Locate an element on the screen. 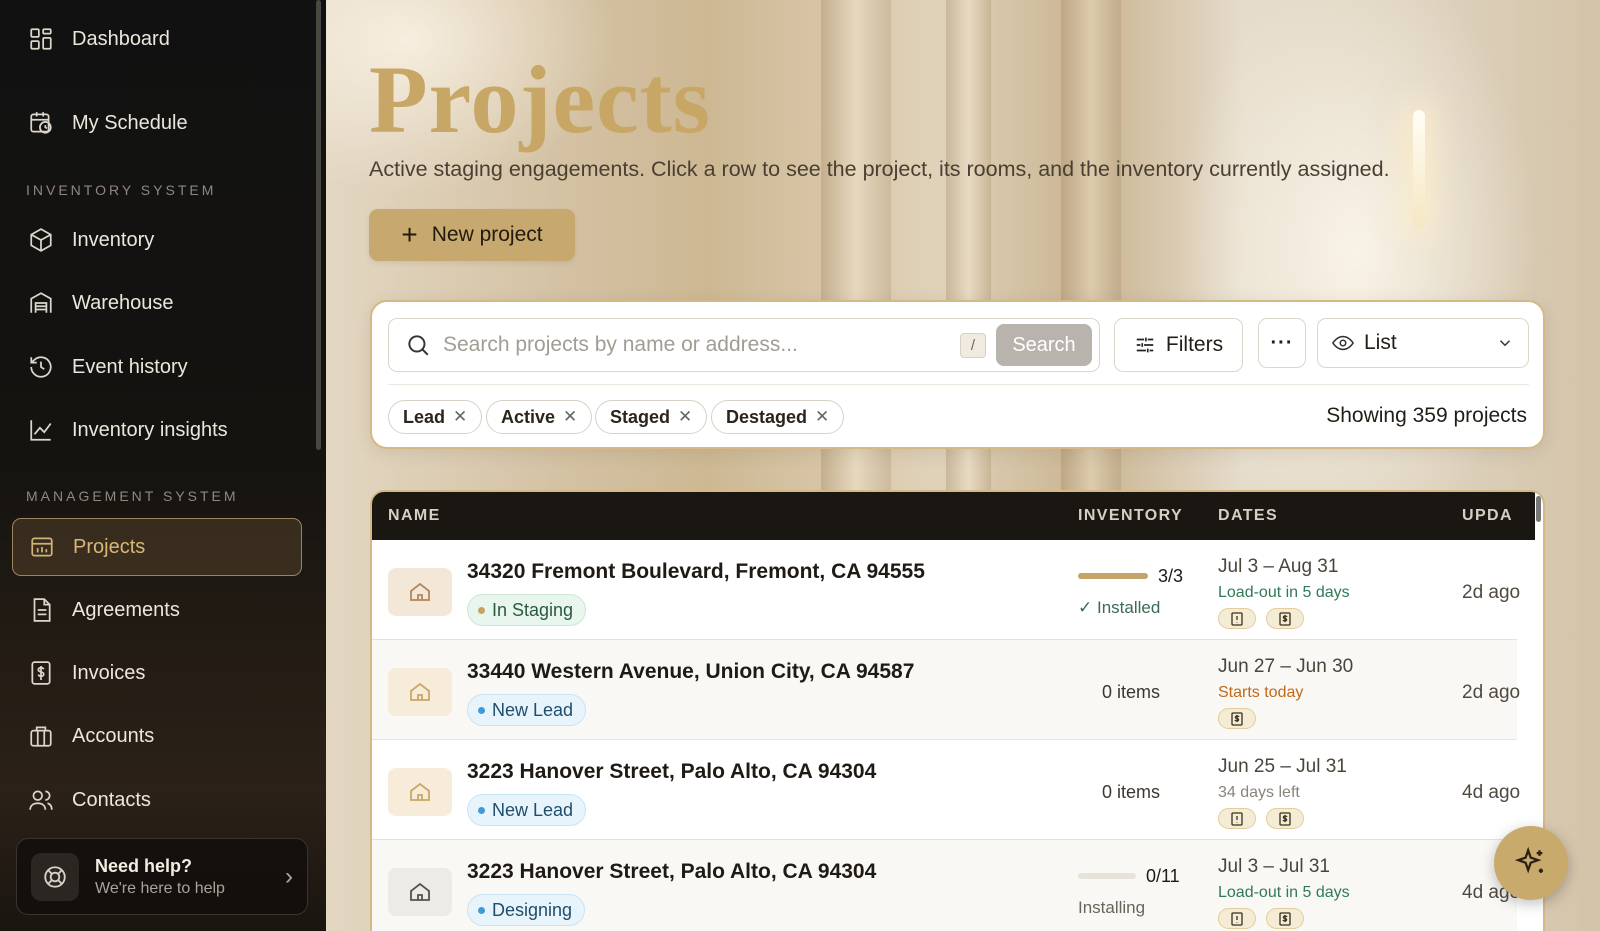 The height and width of the screenshot is (931, 1600). filters-button: Filters is located at coordinates (1178, 345).